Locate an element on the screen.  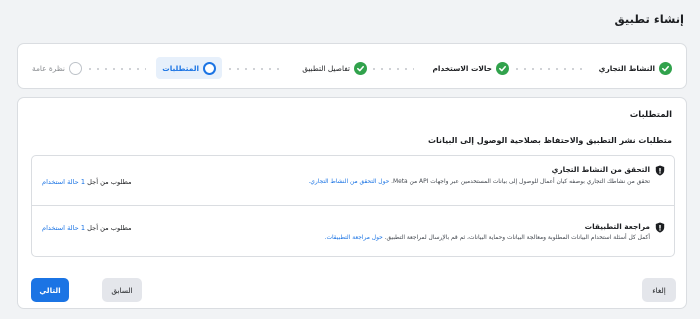
learn-more-link: حول التحقق من النشاط التجاري. is located at coordinates (348, 182).